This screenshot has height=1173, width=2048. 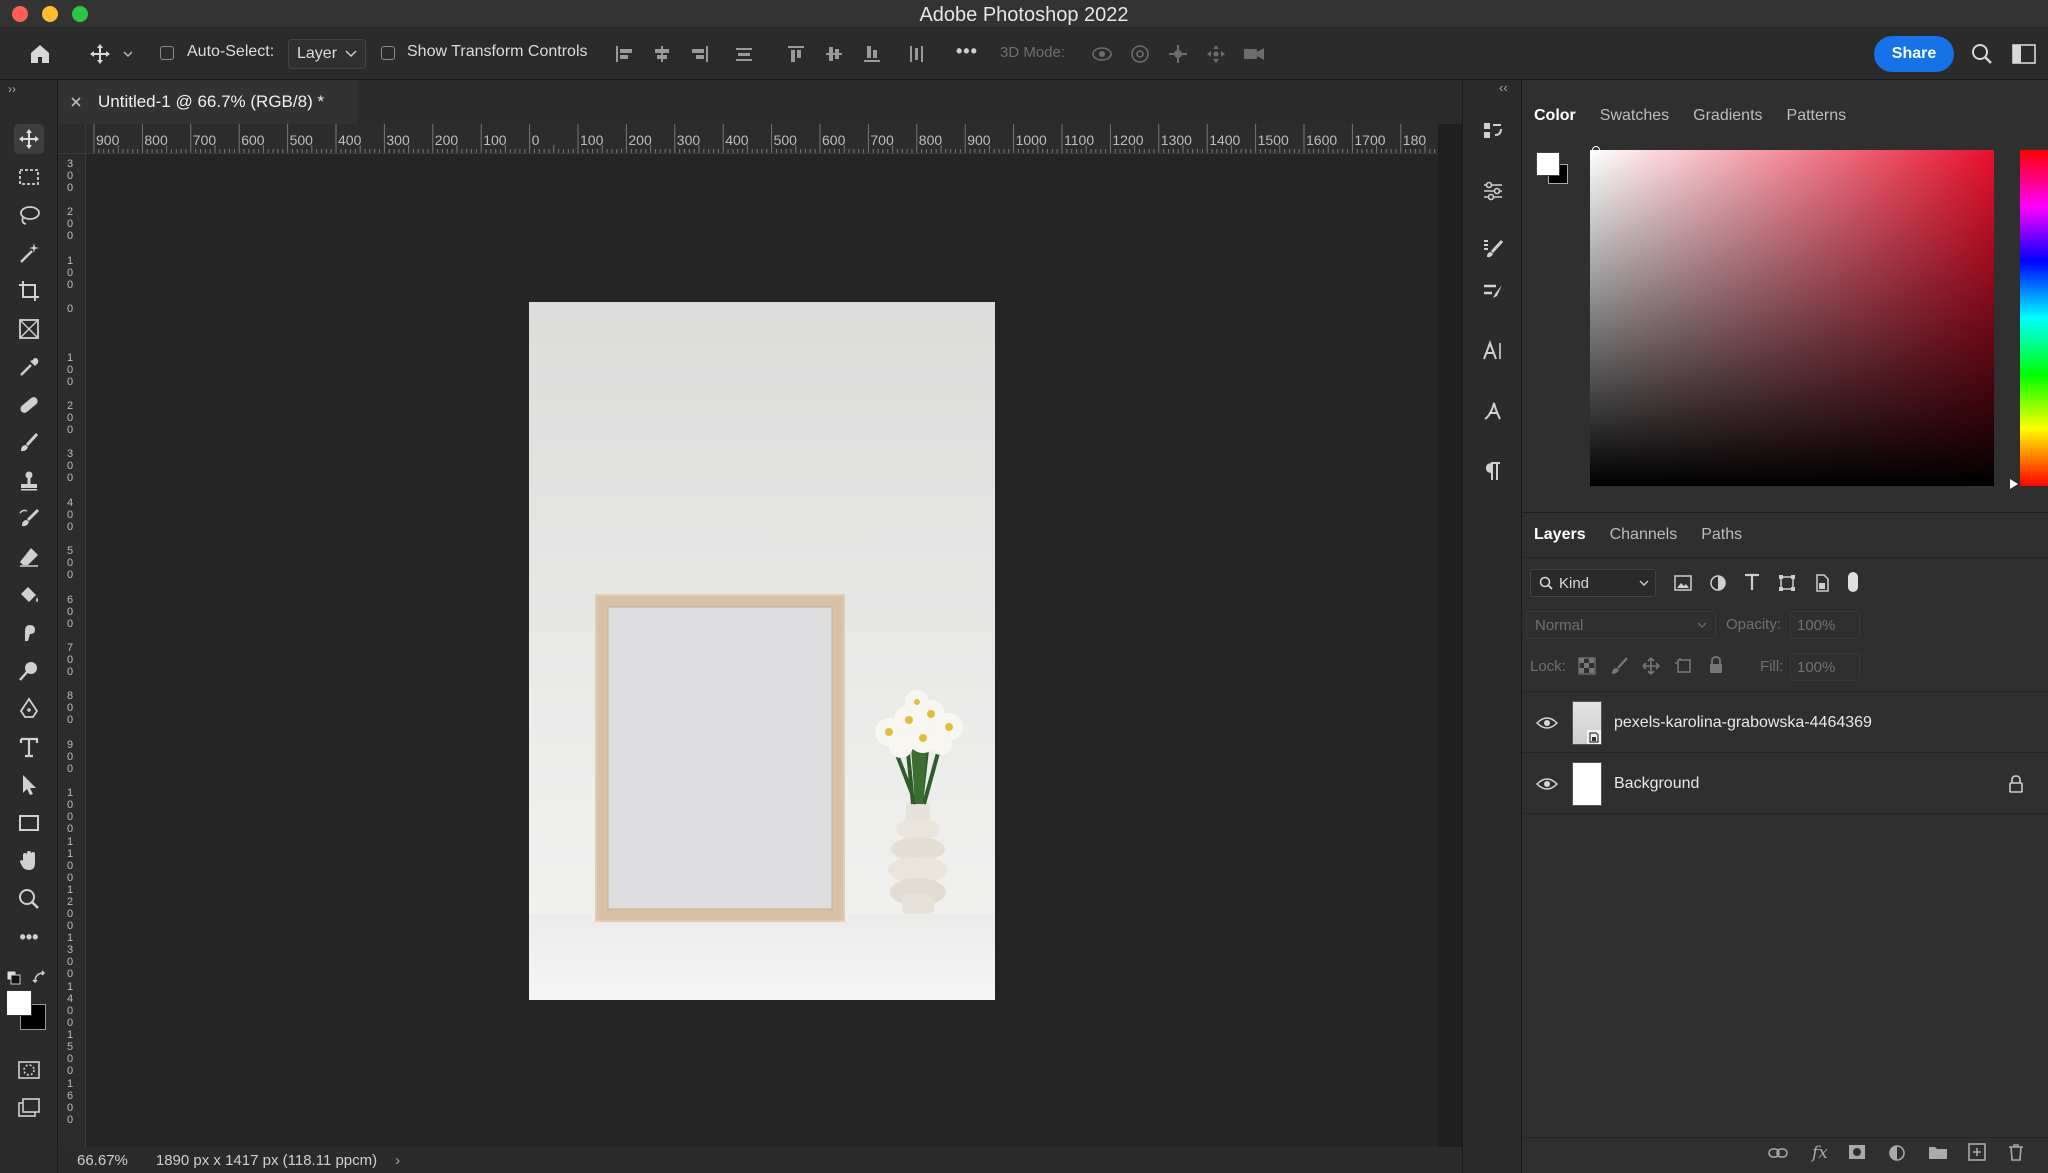 What do you see at coordinates (1493, 131) in the screenshot?
I see `history-panel-button` at bounding box center [1493, 131].